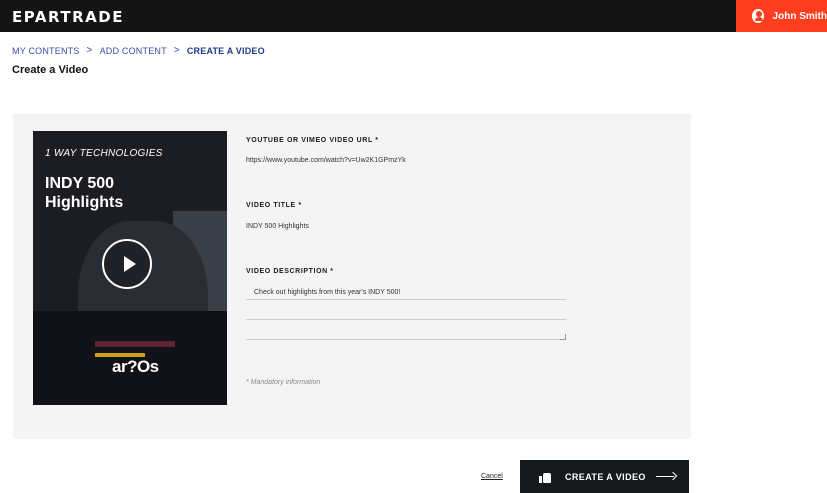  I want to click on page-title: Create a Video, so click(50, 70).